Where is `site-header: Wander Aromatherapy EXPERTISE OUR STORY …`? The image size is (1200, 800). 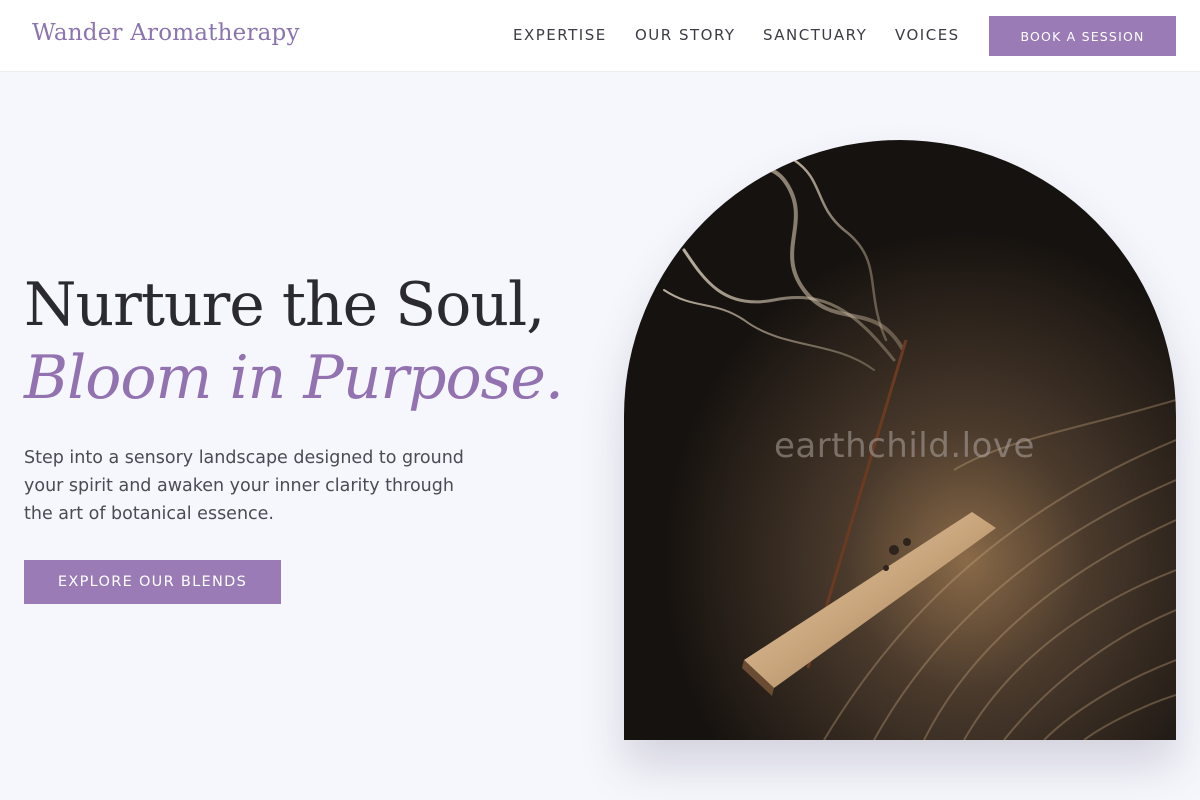 site-header: Wander Aromatherapy EXPERTISE OUR STORY … is located at coordinates (600, 36).